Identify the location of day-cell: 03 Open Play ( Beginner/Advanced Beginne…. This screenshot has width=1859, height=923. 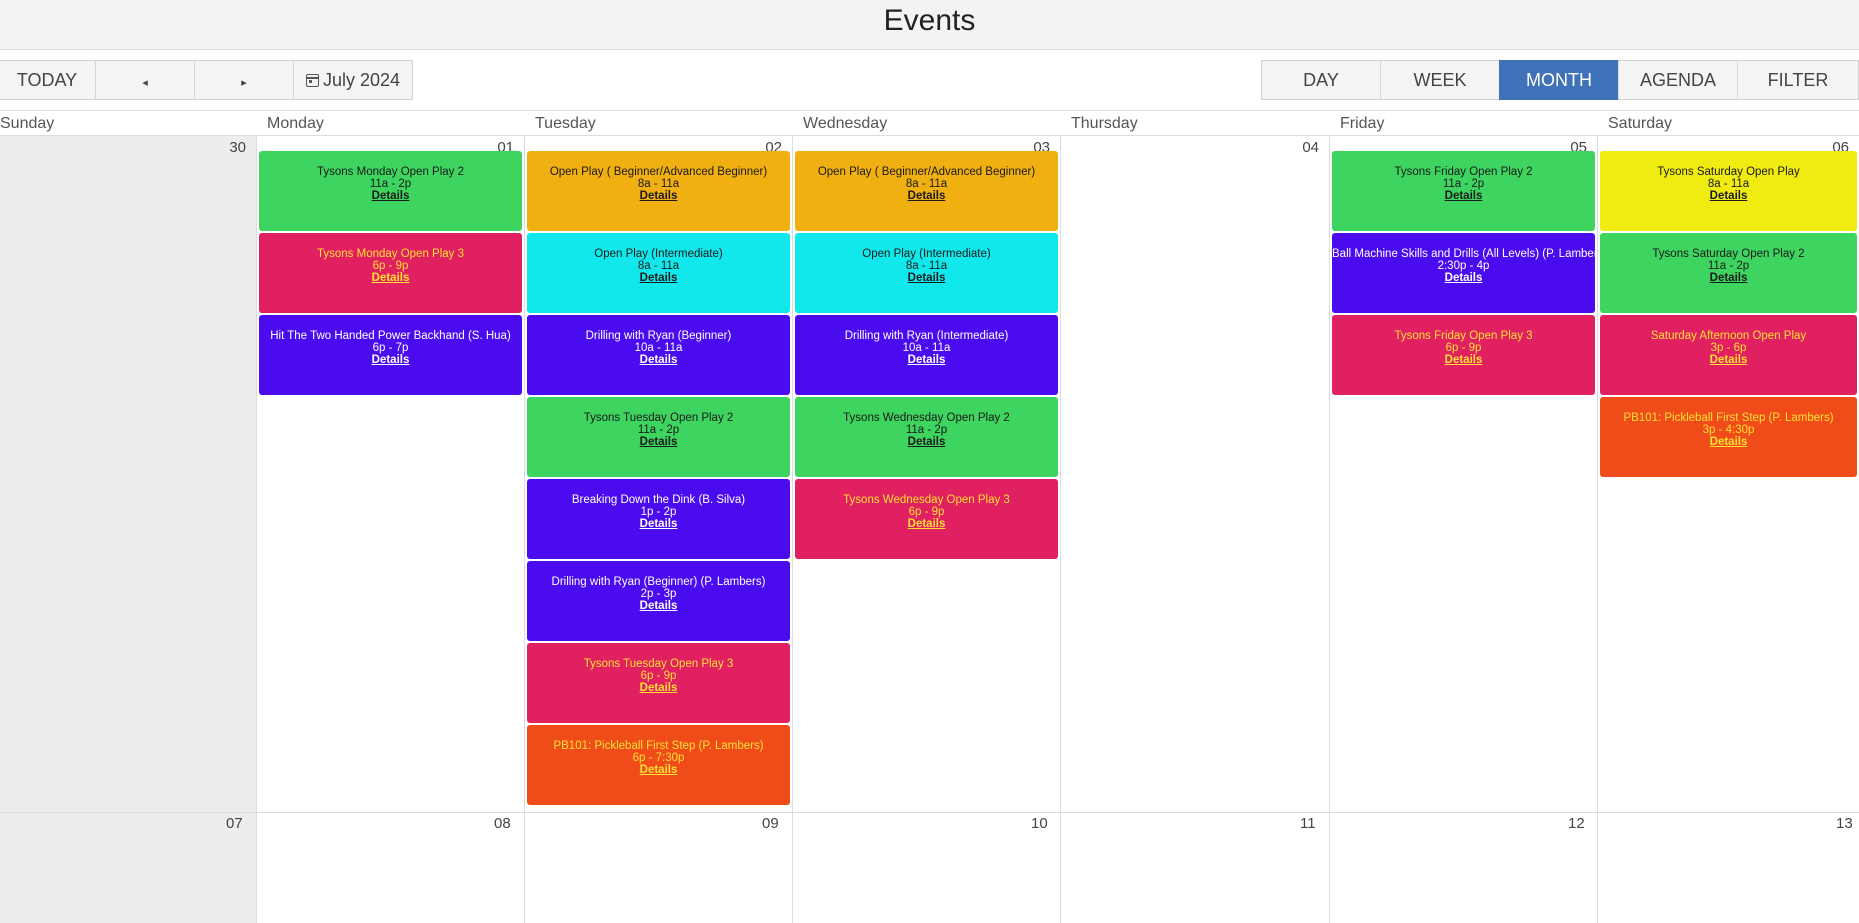
(926, 529).